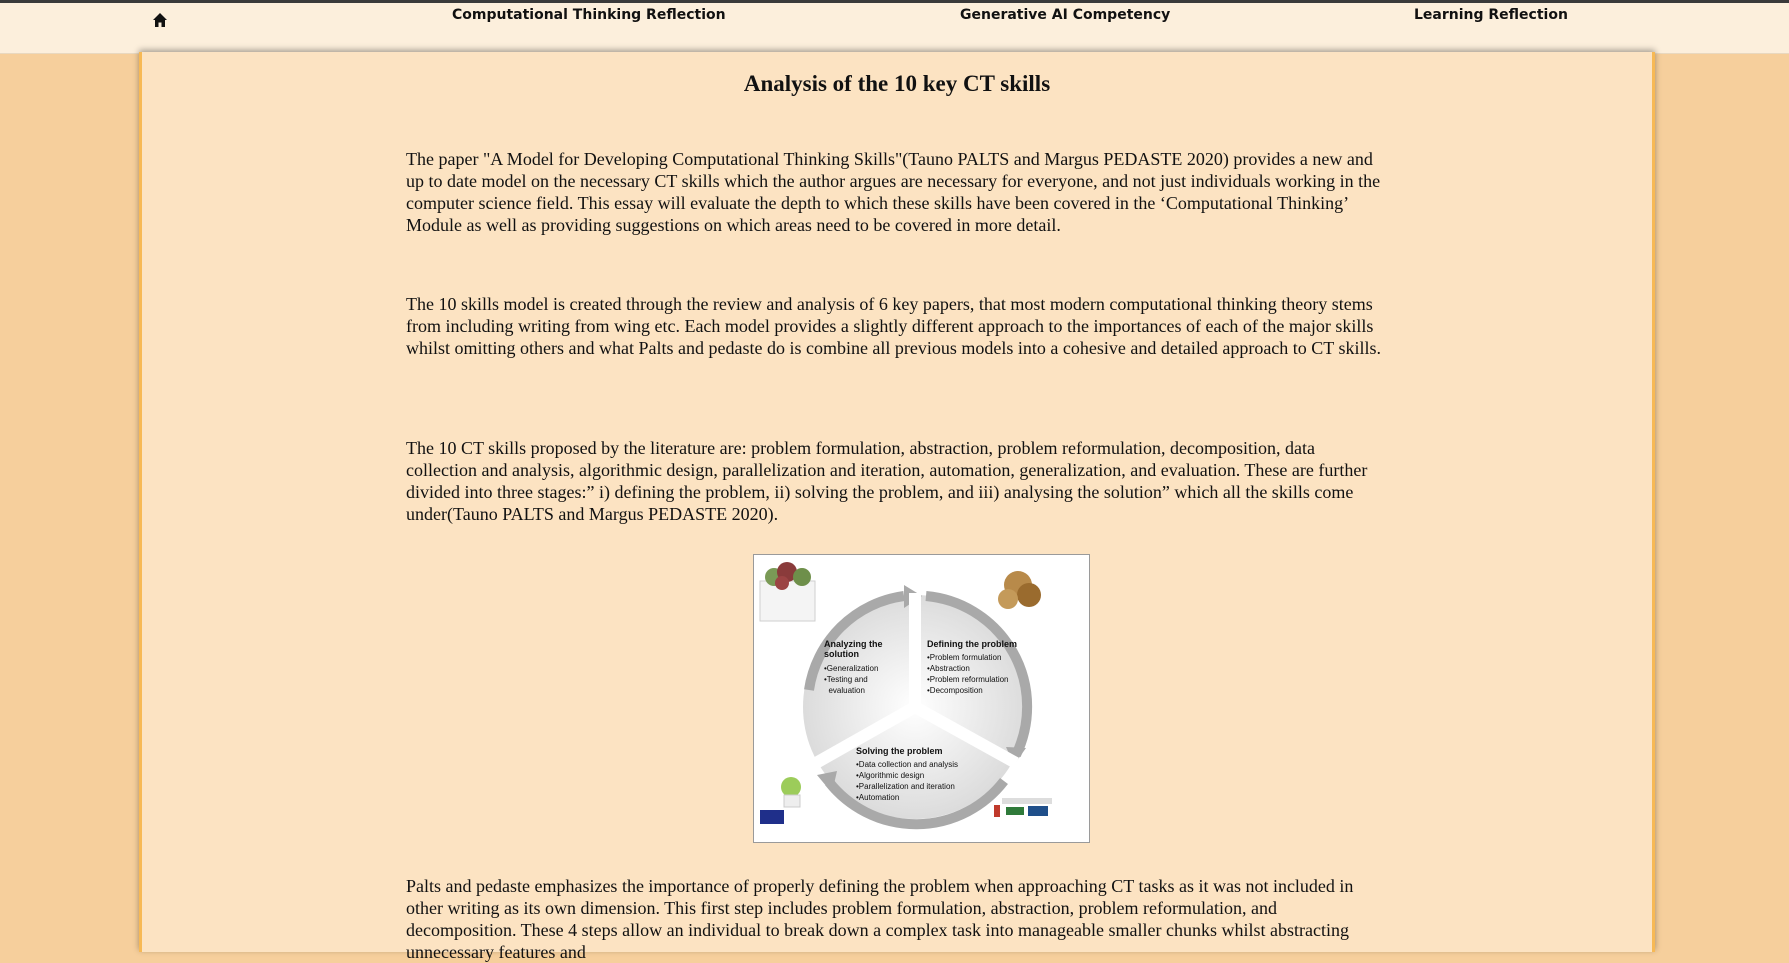 The width and height of the screenshot is (1789, 963). What do you see at coordinates (1023, 807) in the screenshot?
I see `electronics-illustration-bottom-right` at bounding box center [1023, 807].